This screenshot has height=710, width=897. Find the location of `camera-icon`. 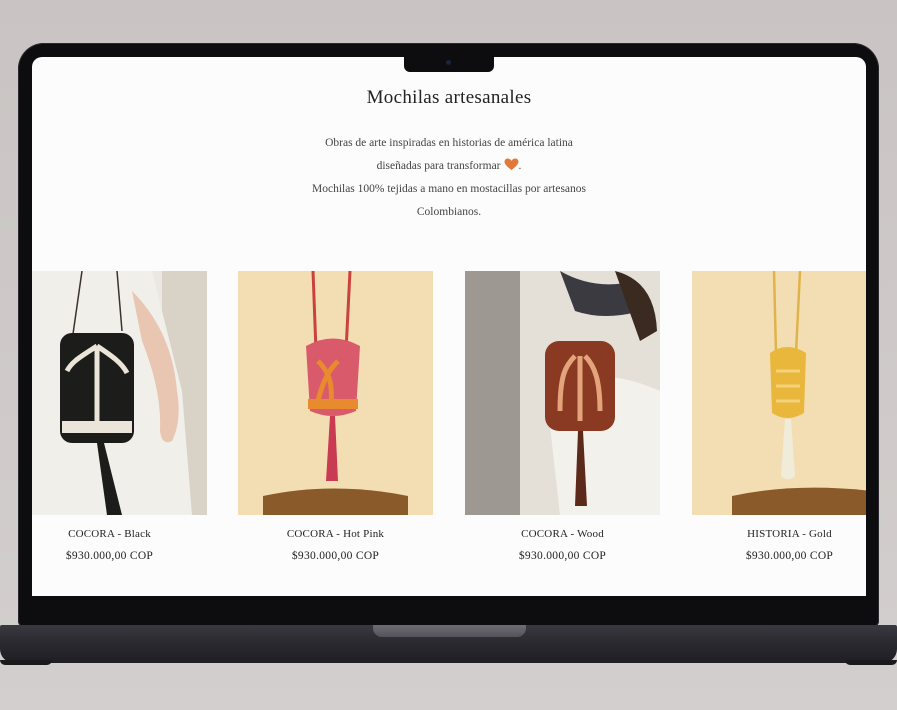

camera-icon is located at coordinates (448, 62).